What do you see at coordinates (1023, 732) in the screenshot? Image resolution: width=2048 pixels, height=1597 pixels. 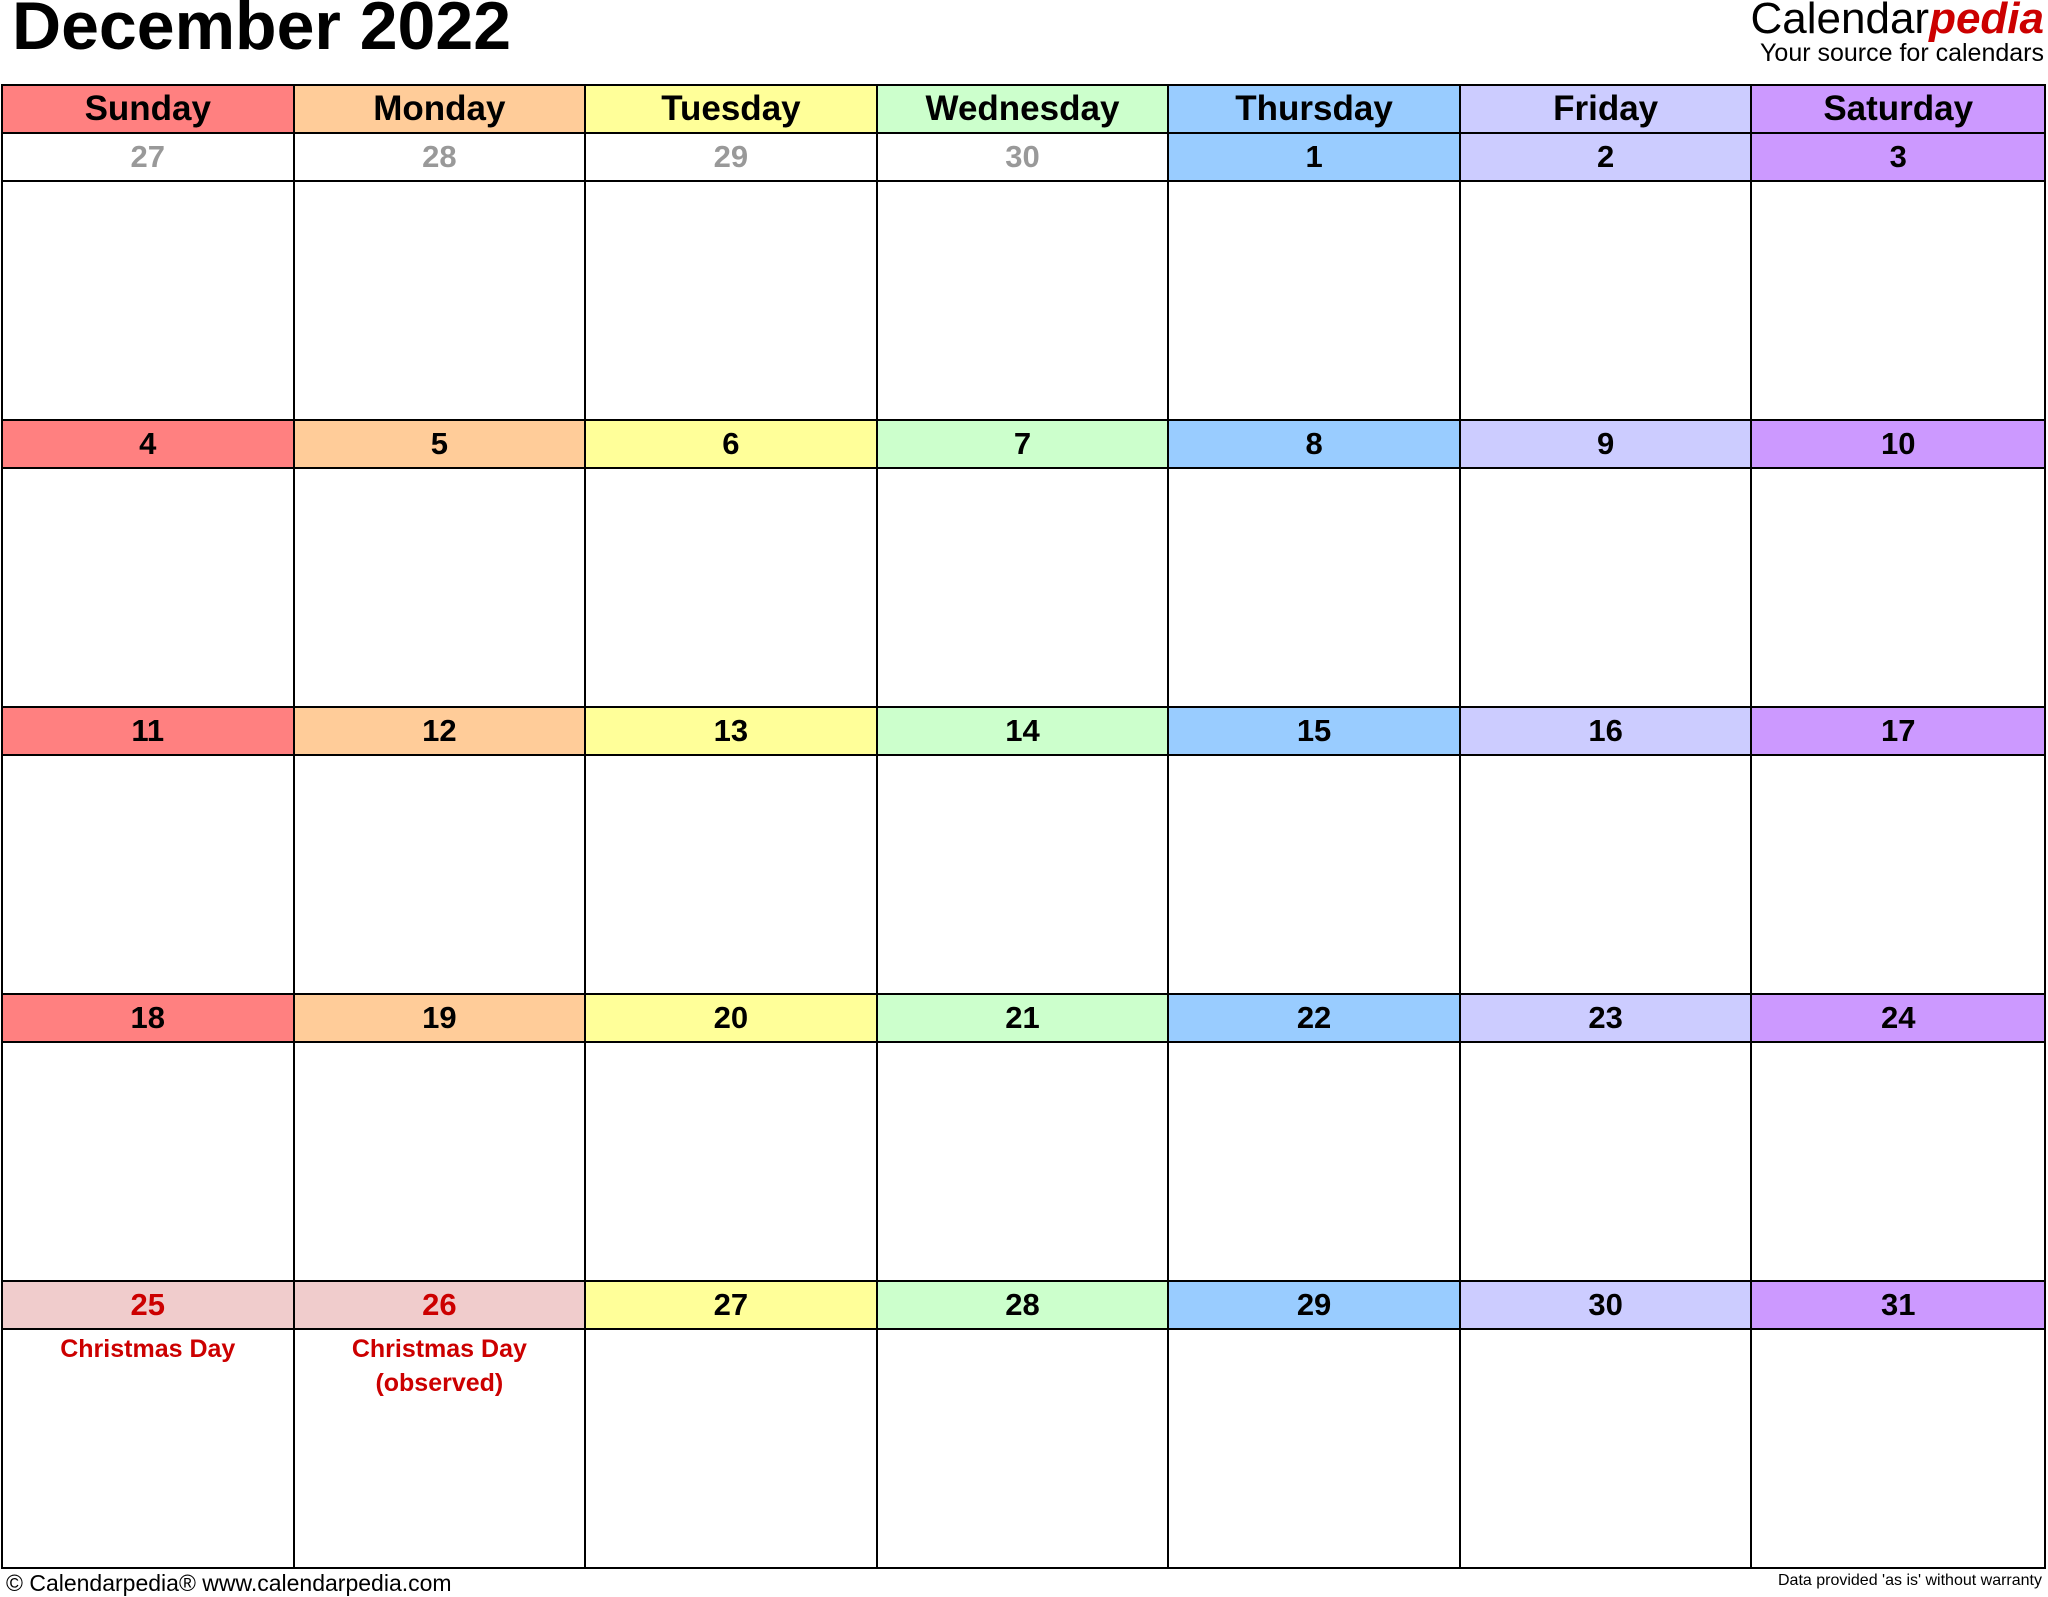 I see `date-number: 14` at bounding box center [1023, 732].